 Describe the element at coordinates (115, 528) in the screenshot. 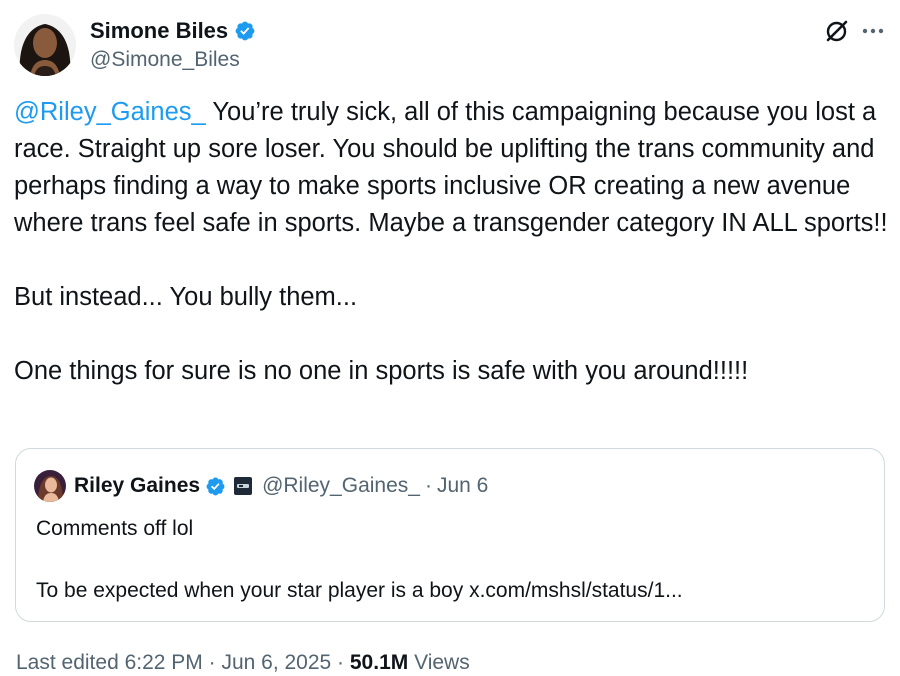

I see `quoted-tweet-line-1: Comments off lol` at that location.